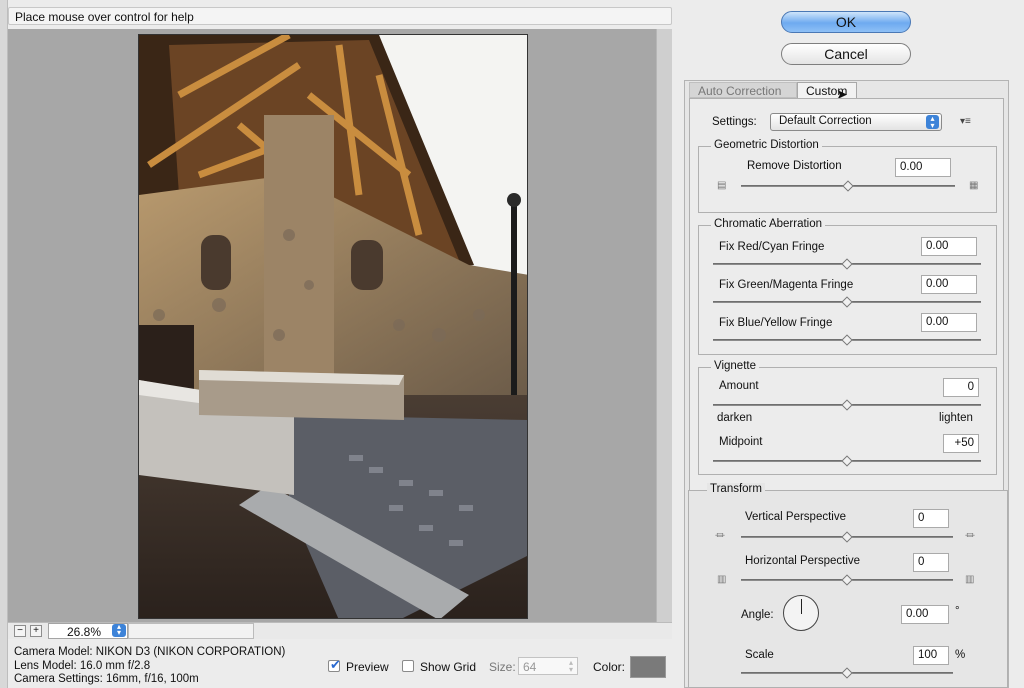 This screenshot has width=1024, height=688. What do you see at coordinates (609, 667) in the screenshot?
I see `color-label: Color:` at bounding box center [609, 667].